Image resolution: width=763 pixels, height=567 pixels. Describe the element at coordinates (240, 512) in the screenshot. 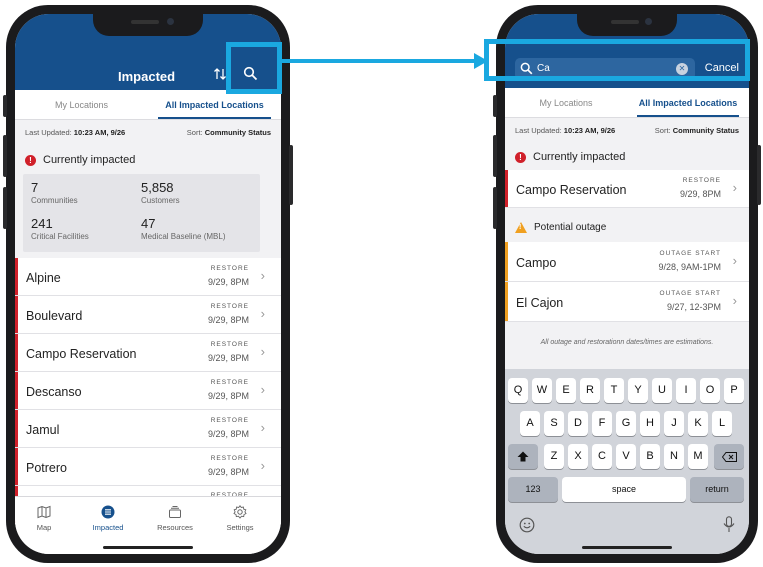

I see `gear-icon` at that location.